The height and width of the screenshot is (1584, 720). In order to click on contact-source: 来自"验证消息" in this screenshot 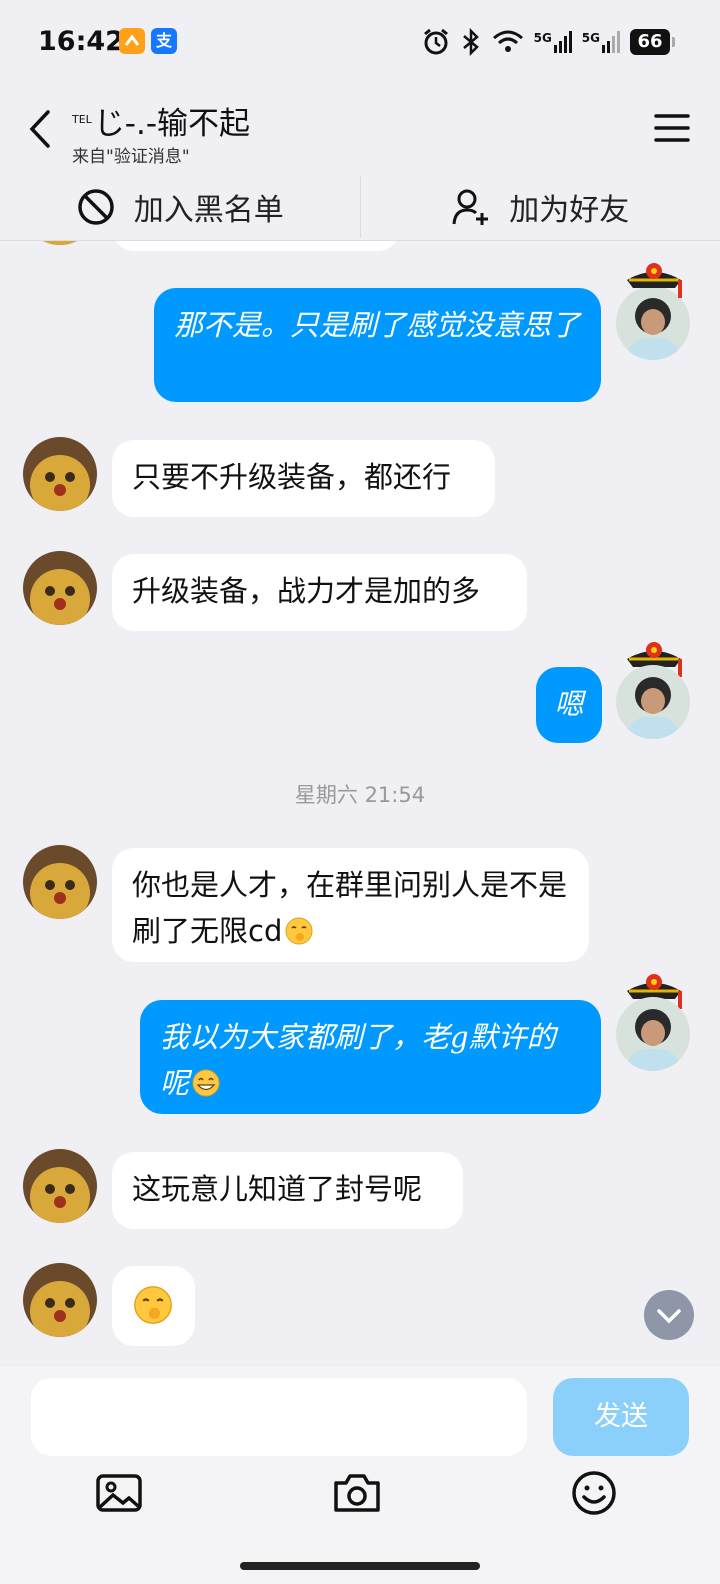, I will do `click(131, 157)`.